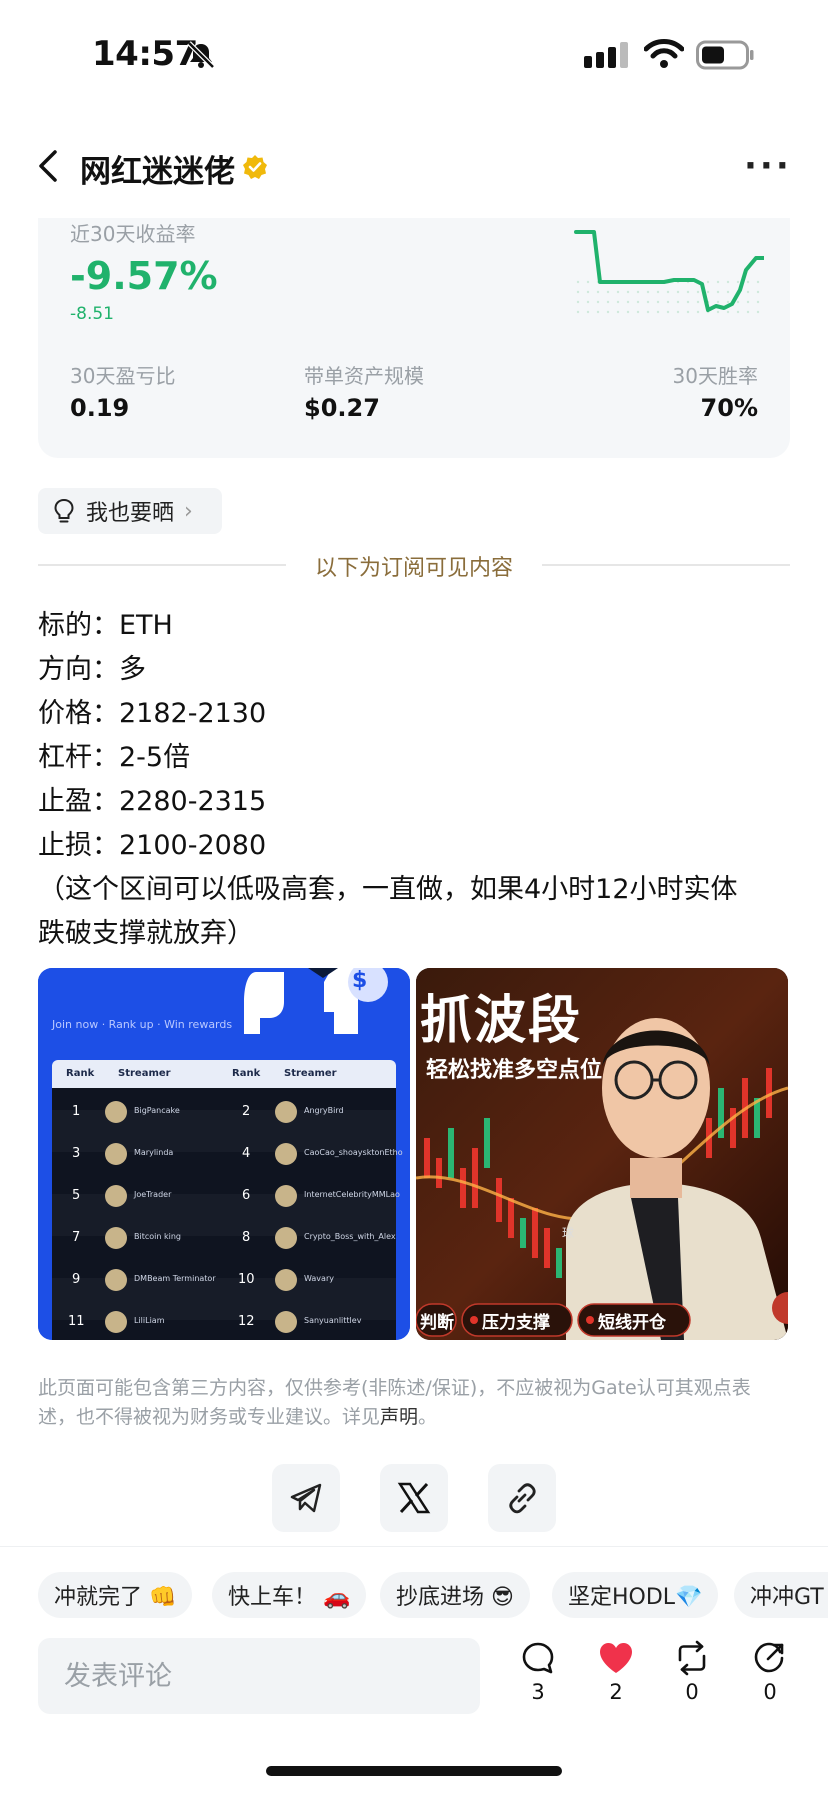 This screenshot has width=828, height=1796. I want to click on leaderboard-name: Crypto_Boss_with_Alex, so click(350, 1236).